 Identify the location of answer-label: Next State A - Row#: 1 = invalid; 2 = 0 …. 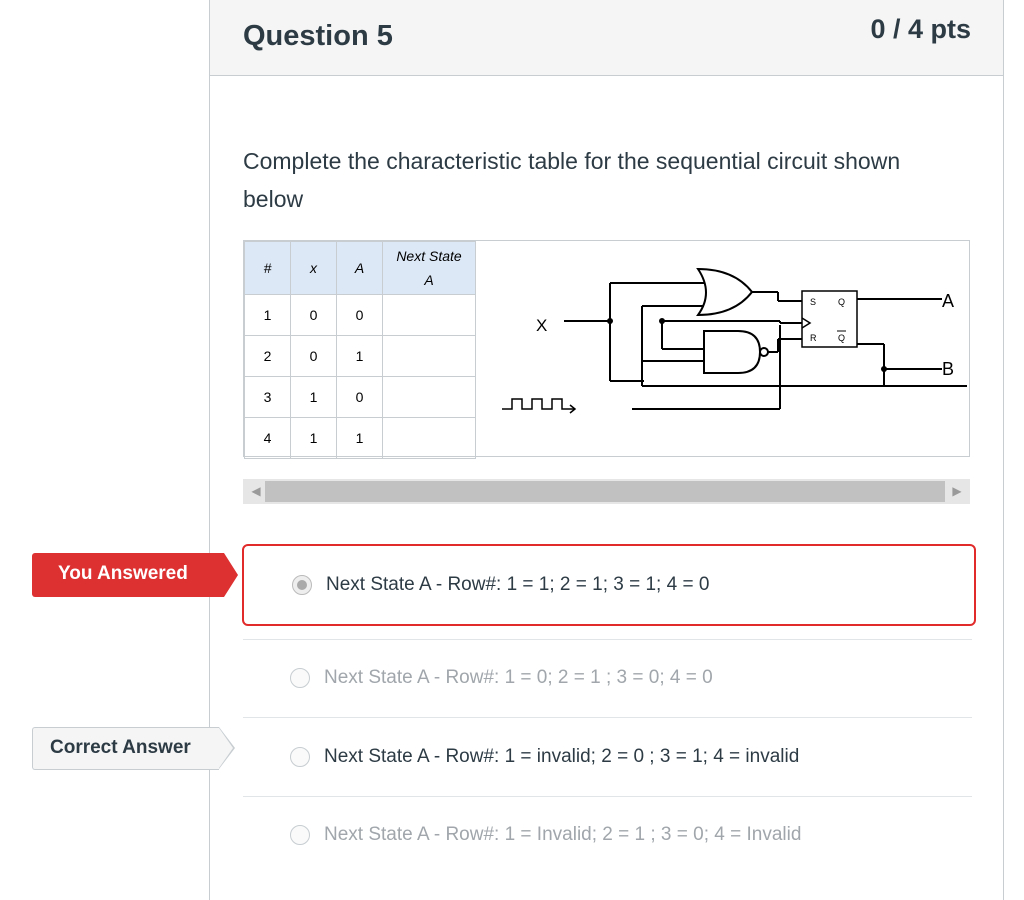
(562, 756).